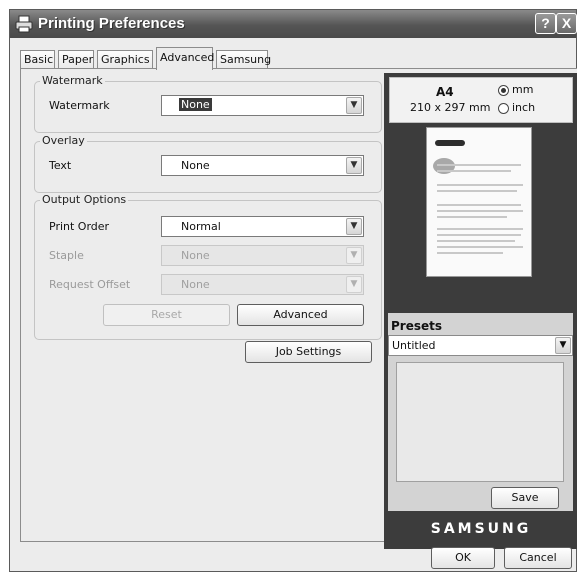 The height and width of the screenshot is (572, 577). I want to click on print-order-value: Normal, so click(201, 226).